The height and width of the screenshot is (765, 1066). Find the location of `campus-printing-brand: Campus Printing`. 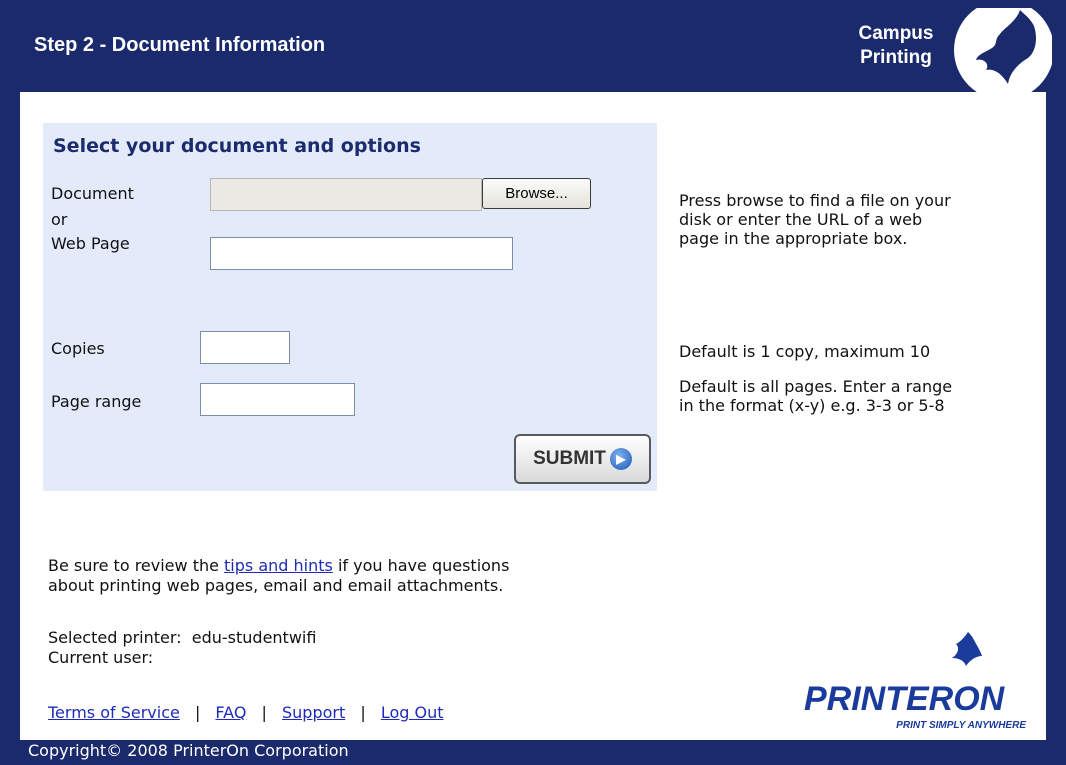

campus-printing-brand: Campus Printing is located at coordinates (896, 46).